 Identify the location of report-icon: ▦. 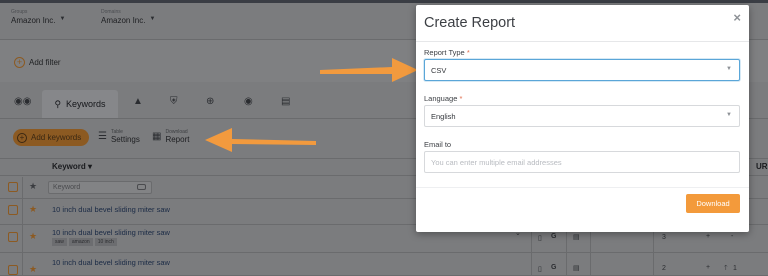
(157, 136).